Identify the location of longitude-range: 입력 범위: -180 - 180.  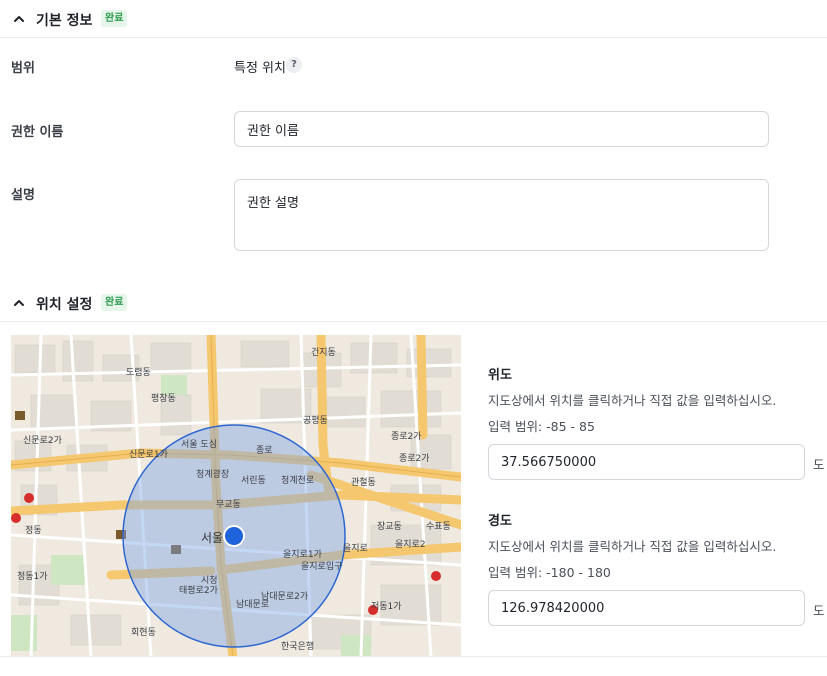
(549, 572).